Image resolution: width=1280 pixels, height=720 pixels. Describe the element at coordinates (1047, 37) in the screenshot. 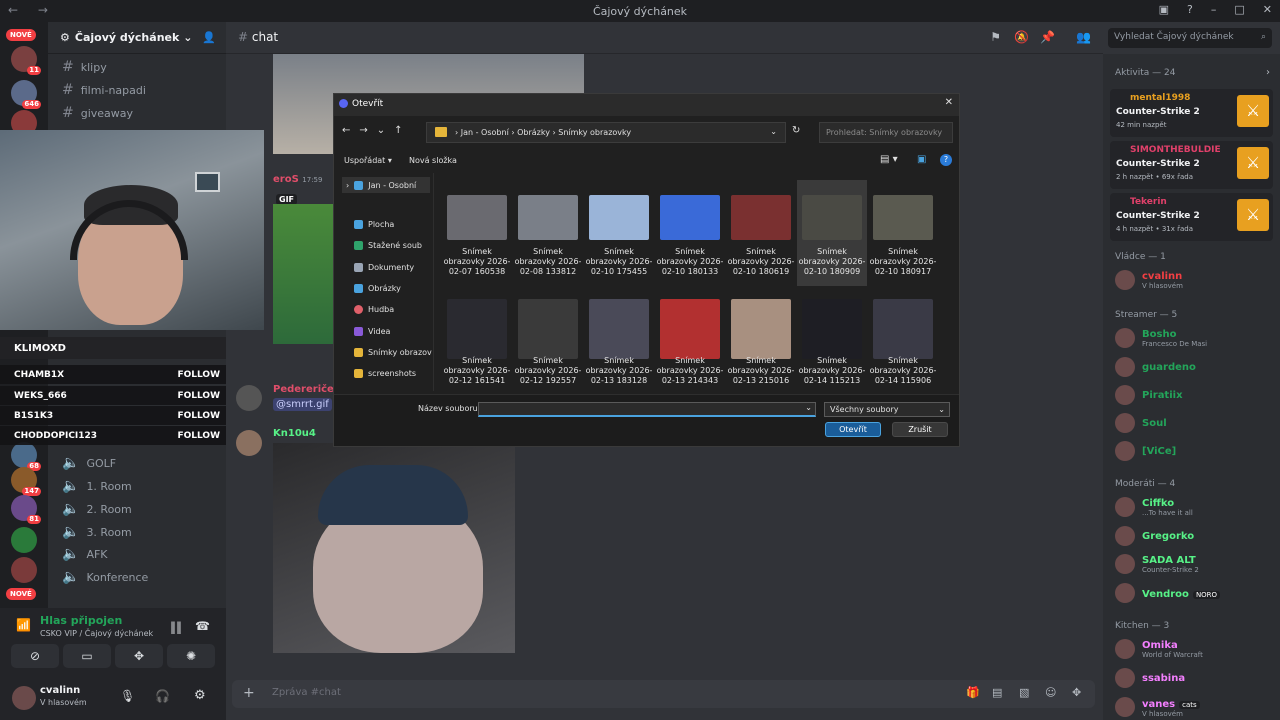

I see `pin-icon: 📌` at that location.